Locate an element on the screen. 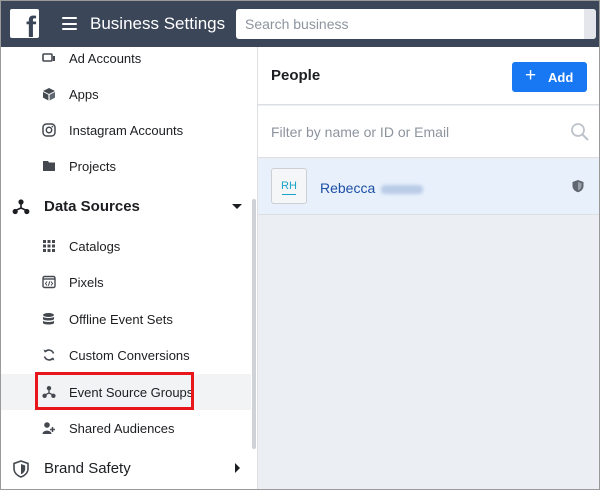 The height and width of the screenshot is (490, 600). search-box is located at coordinates (416, 24).